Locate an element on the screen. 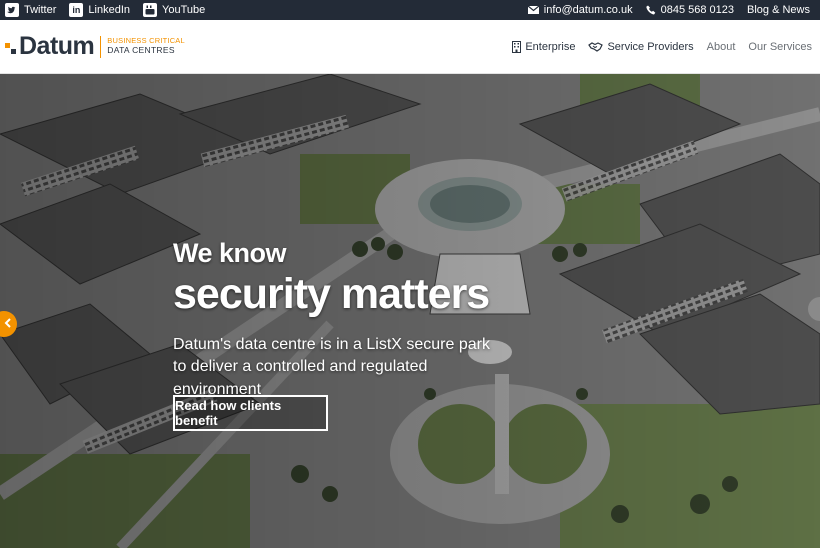  handshake-icon is located at coordinates (596, 46).